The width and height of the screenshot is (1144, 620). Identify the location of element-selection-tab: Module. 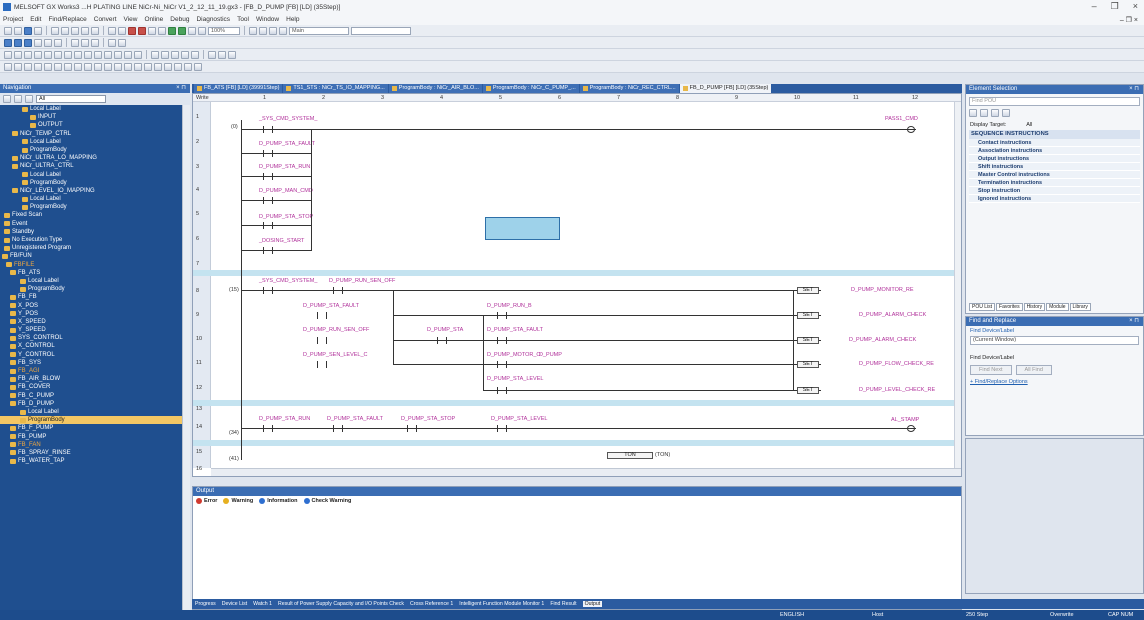
(1057, 307).